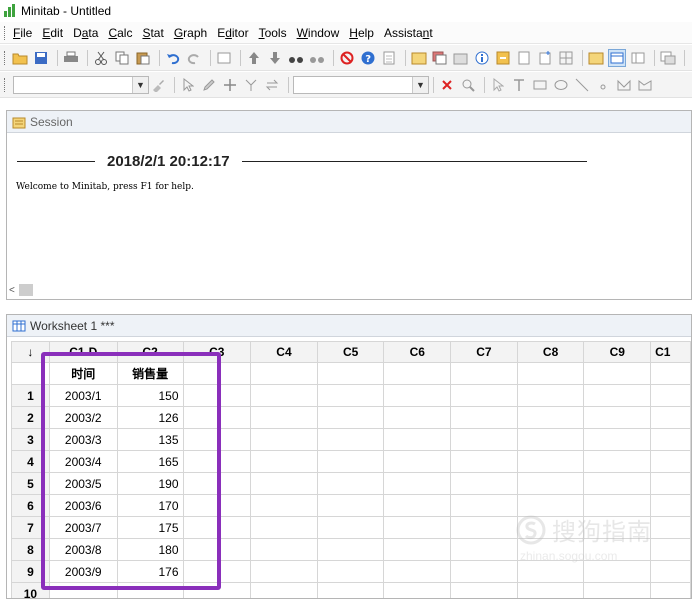 This screenshot has width=692, height=599. Describe the element at coordinates (30, 571) in the screenshot. I see `row-number: 9` at that location.